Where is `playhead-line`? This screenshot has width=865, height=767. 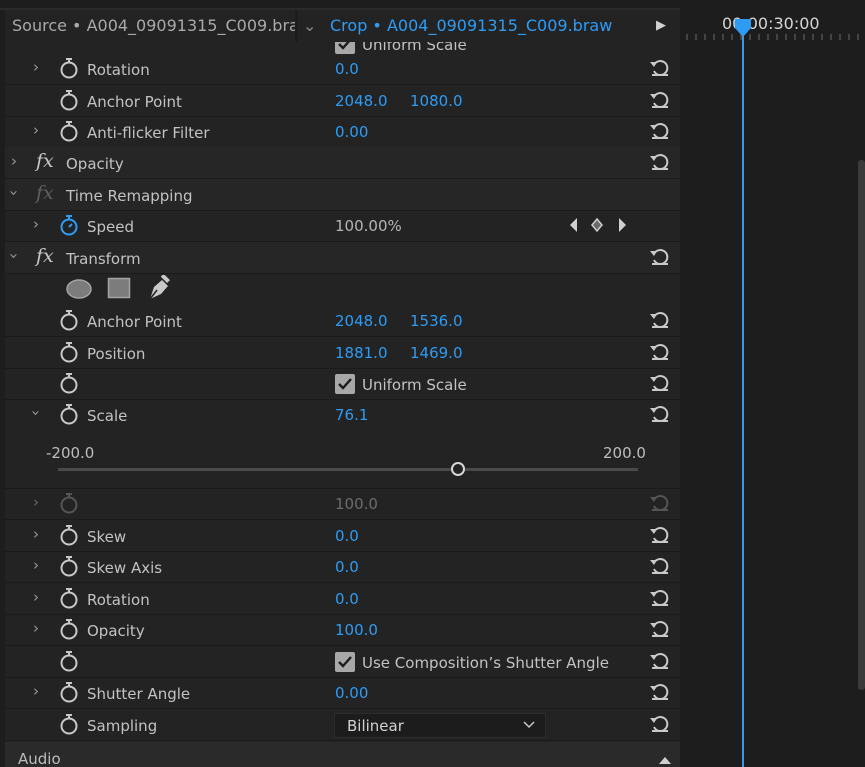
playhead-line is located at coordinates (743, 398).